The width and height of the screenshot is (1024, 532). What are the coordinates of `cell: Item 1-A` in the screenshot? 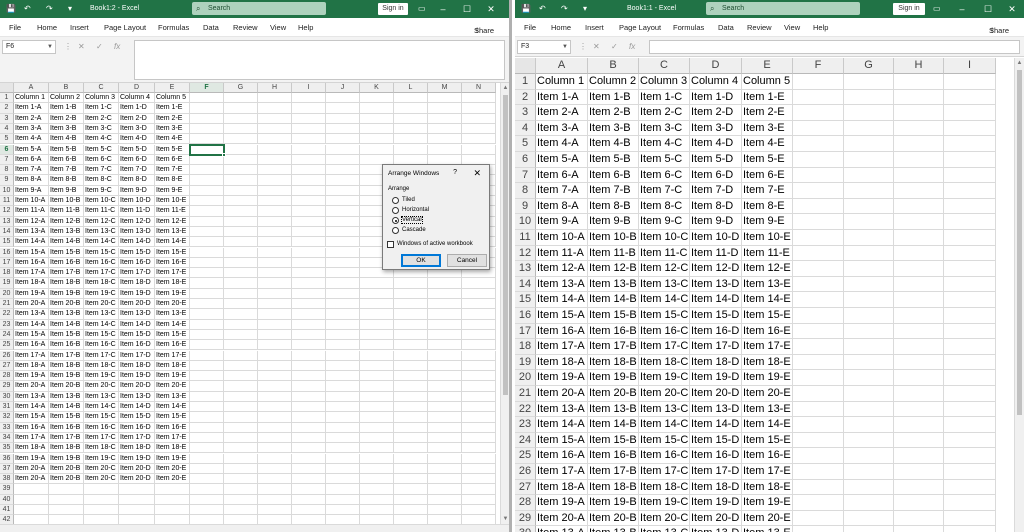 It's located at (31, 108).